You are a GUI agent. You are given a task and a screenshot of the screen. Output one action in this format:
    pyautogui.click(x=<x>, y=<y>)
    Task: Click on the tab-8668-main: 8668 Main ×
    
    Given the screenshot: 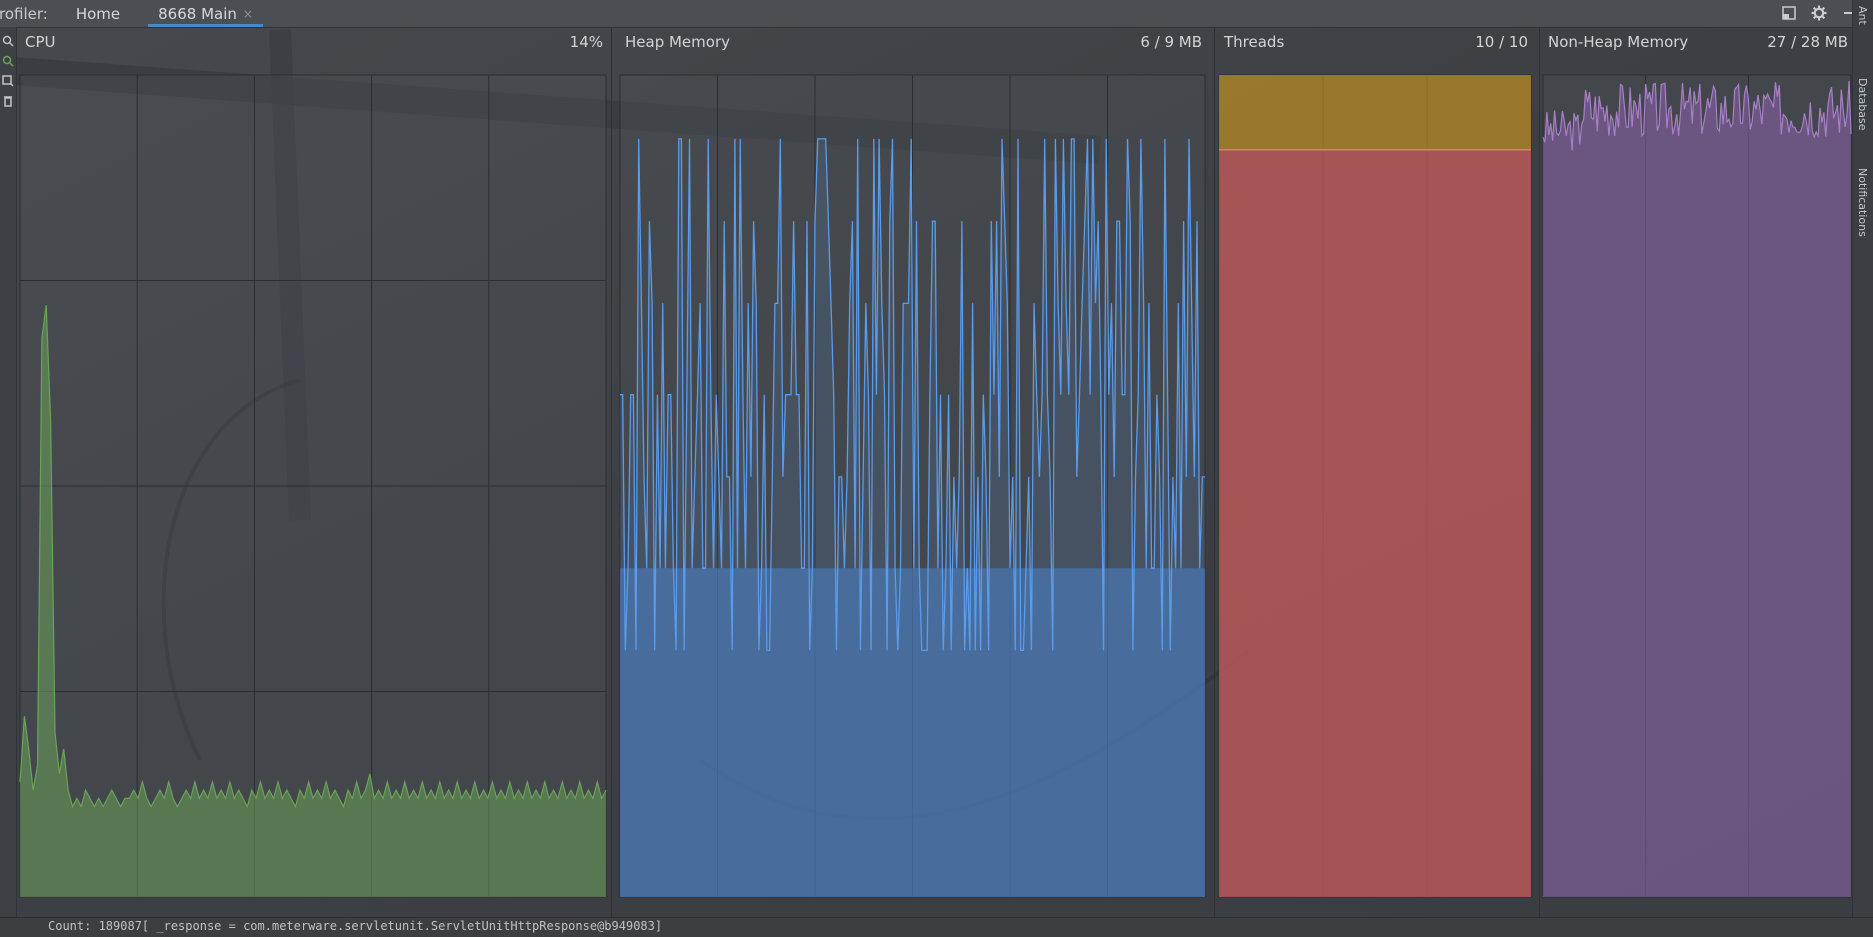 What is the action you would take?
    pyautogui.click(x=205, y=13)
    